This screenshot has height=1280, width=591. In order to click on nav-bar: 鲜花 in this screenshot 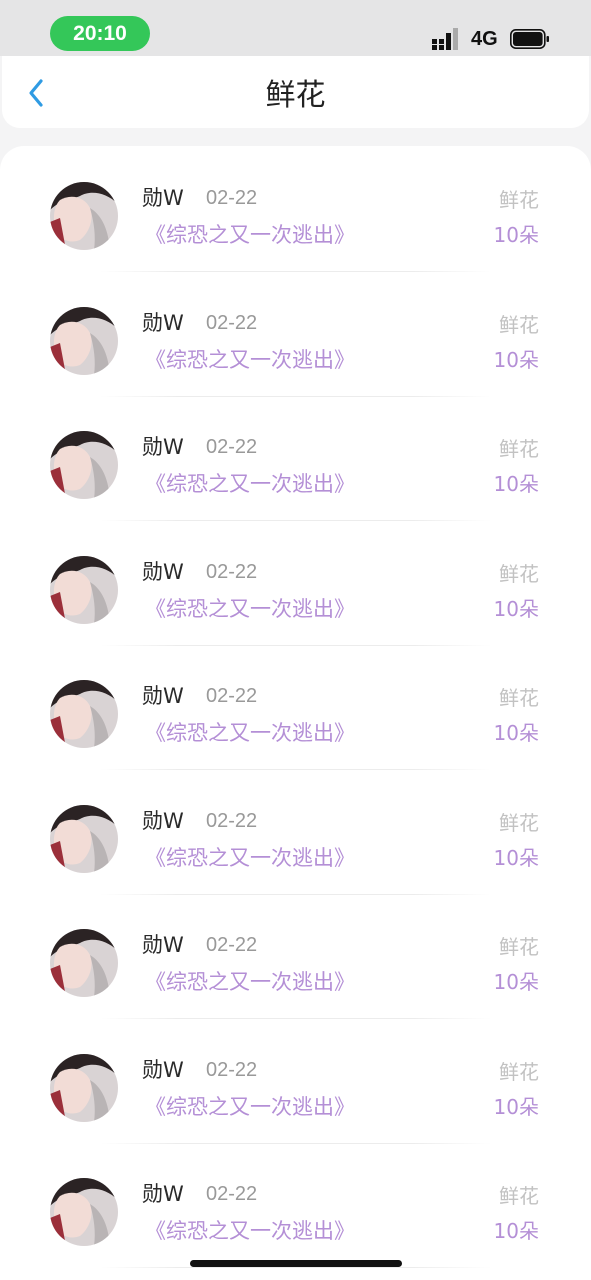, I will do `click(295, 92)`.